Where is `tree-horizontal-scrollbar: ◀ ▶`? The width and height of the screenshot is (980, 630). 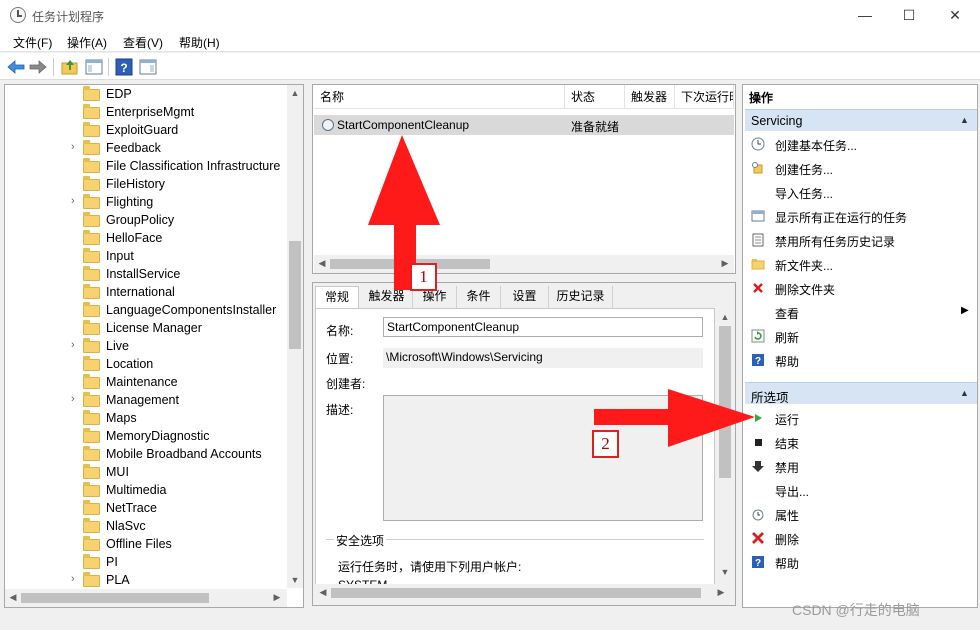
tree-horizontal-scrollbar: ◀ ▶ is located at coordinates (146, 598).